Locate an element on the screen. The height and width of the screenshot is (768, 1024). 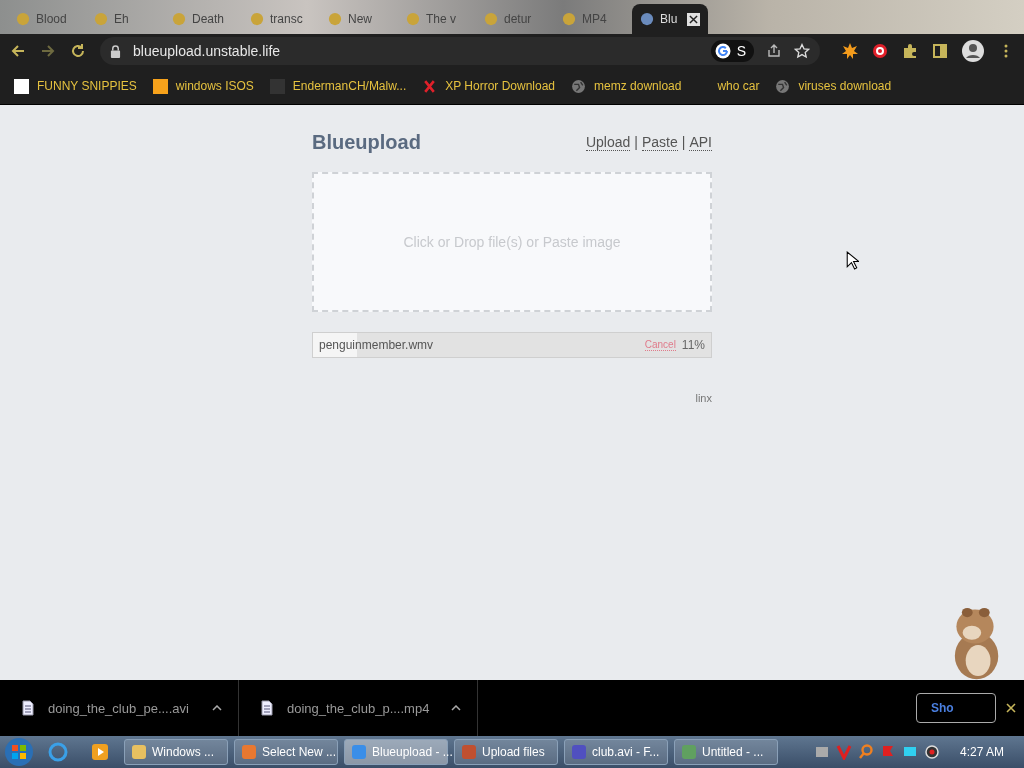
browser-tab: New is located at coordinates (358, 19).